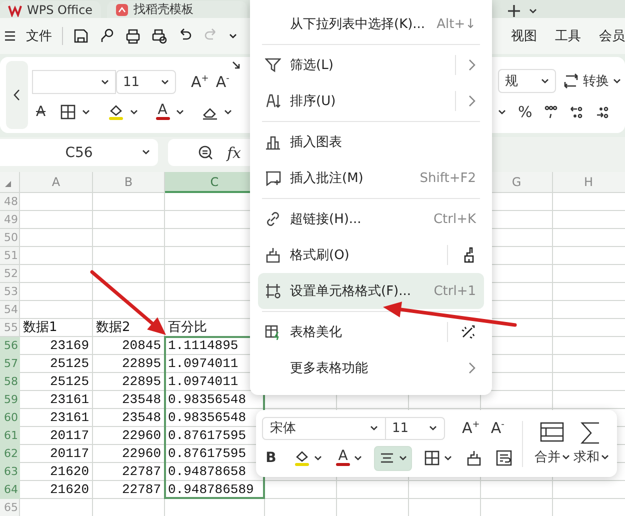 The width and height of the screenshot is (625, 516). Describe the element at coordinates (371, 101) in the screenshot. I see `menu-item: 排序(U)` at that location.